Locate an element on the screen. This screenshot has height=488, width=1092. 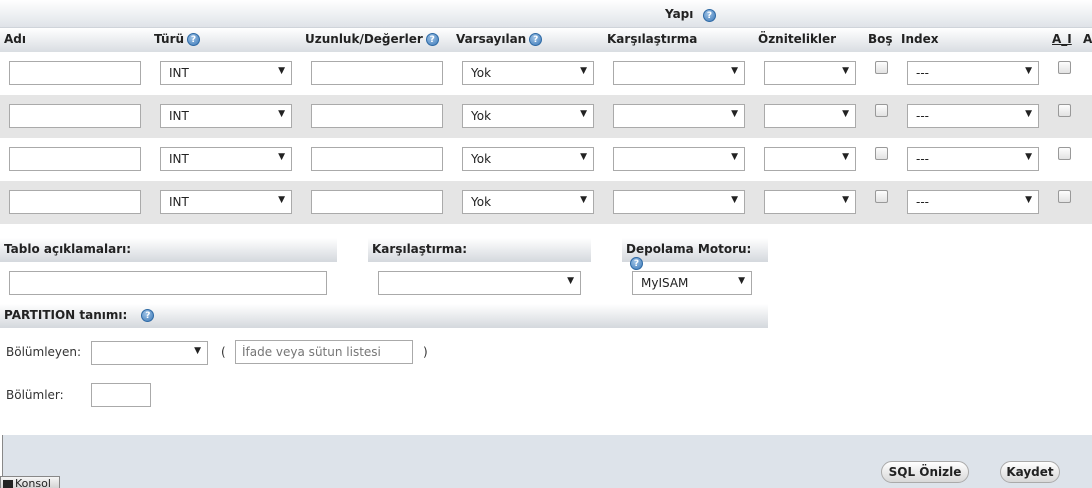
col-length-label: Uzunluk/Değerler is located at coordinates (364, 39).